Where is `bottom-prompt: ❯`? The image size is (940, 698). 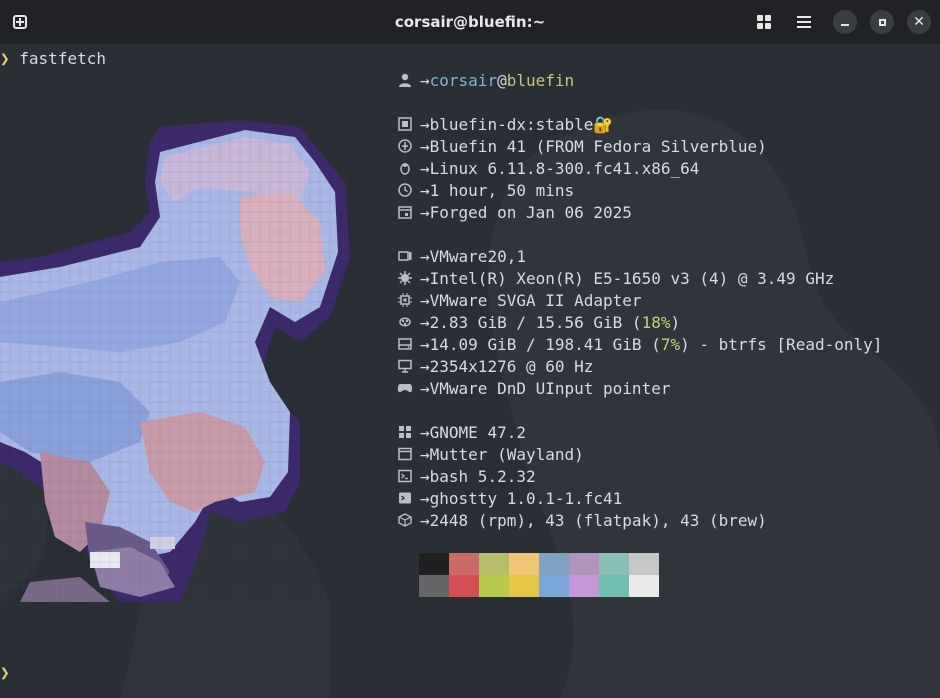 bottom-prompt: ❯ is located at coordinates (5, 673).